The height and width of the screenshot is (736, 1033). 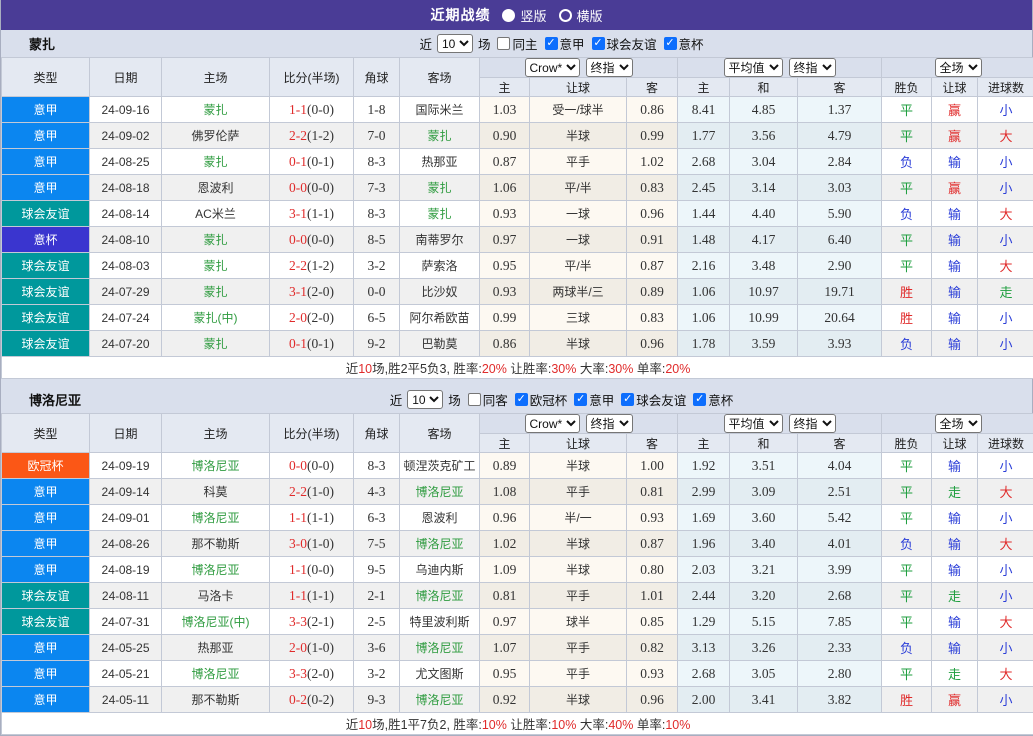 I want to click on match-date: 24-08-26, so click(x=126, y=544).